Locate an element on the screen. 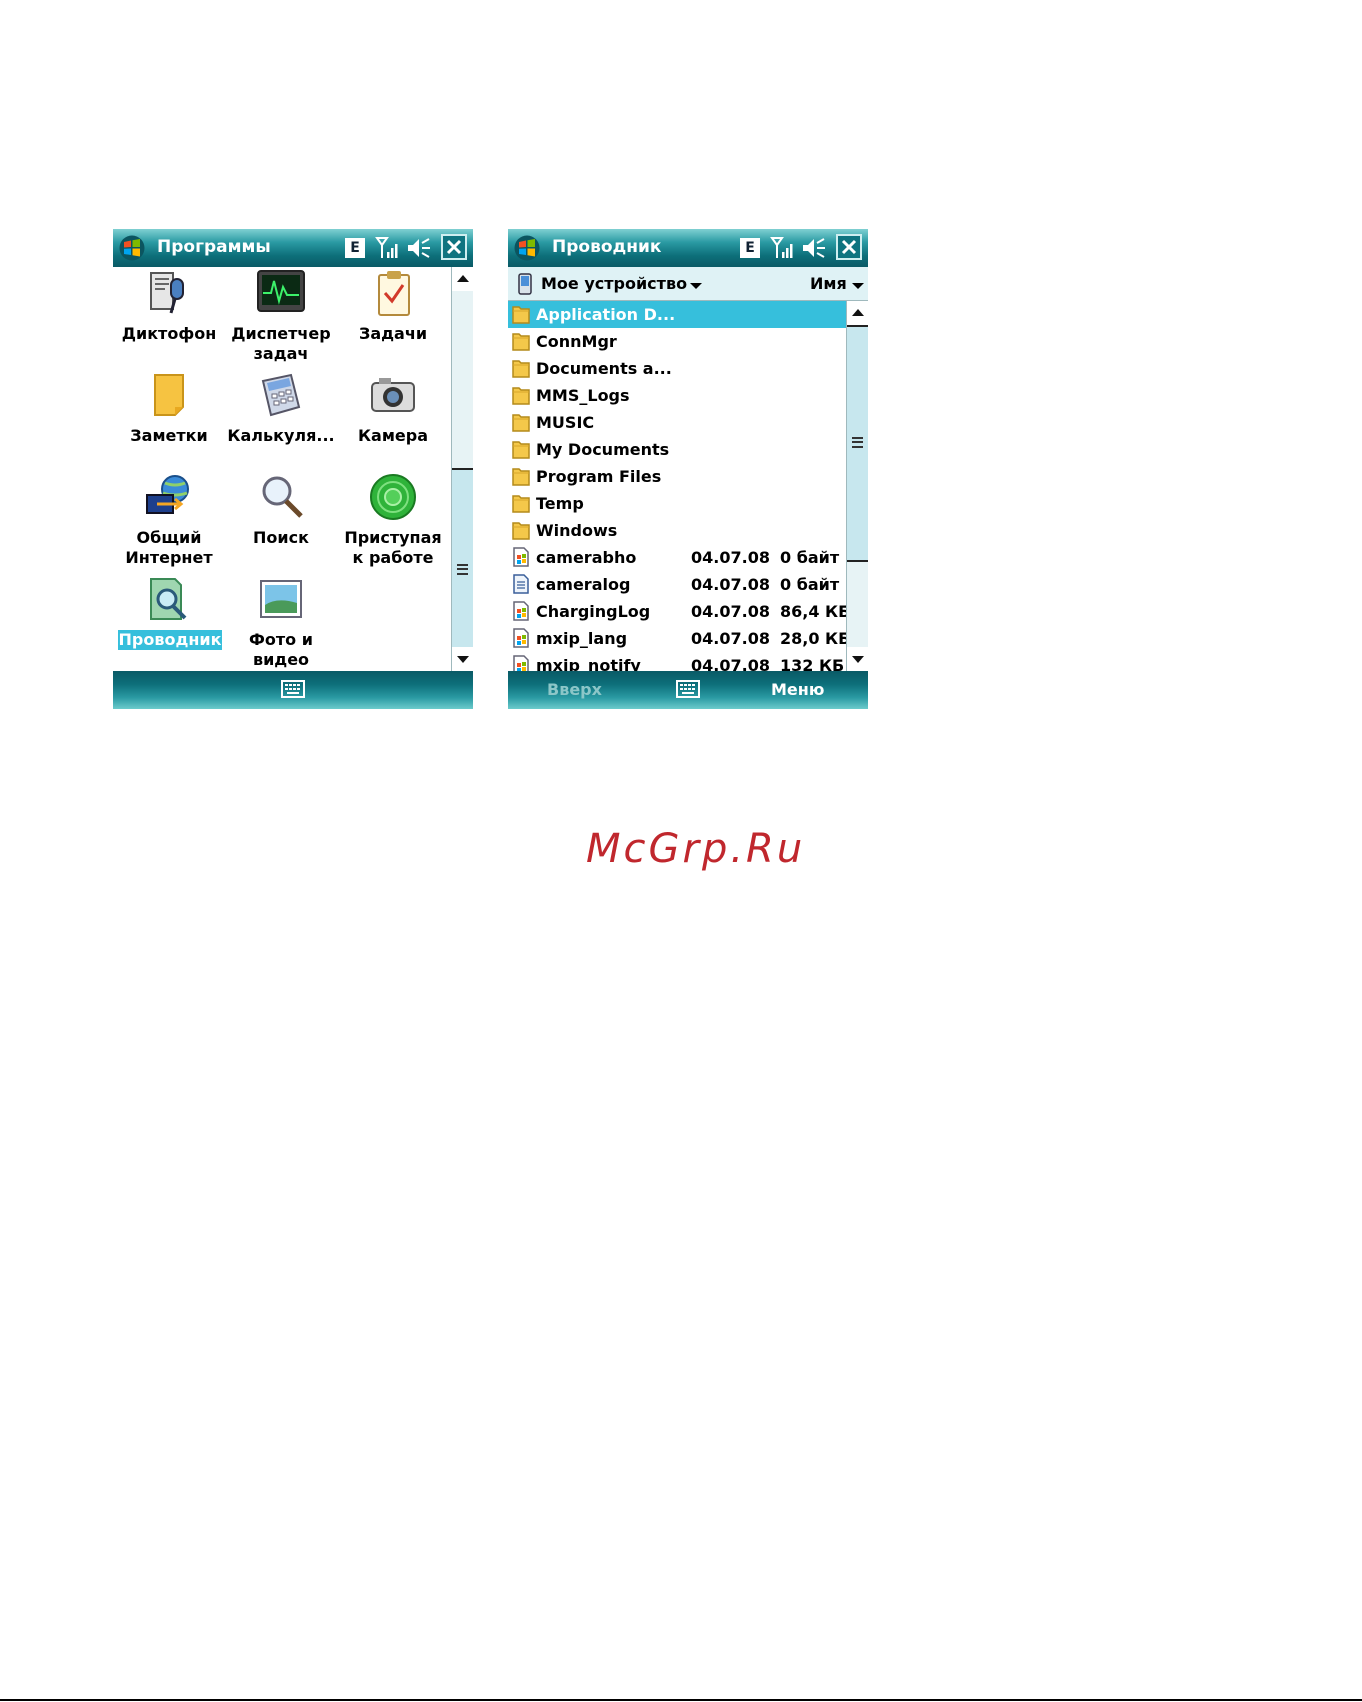 The height and width of the screenshot is (1702, 1362). sort-dropdown: Имя is located at coordinates (828, 283).